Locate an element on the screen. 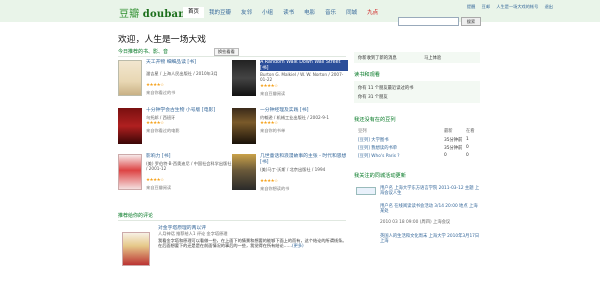 This screenshot has width=600, height=286. activity-thumbnail is located at coordinates (366, 191).